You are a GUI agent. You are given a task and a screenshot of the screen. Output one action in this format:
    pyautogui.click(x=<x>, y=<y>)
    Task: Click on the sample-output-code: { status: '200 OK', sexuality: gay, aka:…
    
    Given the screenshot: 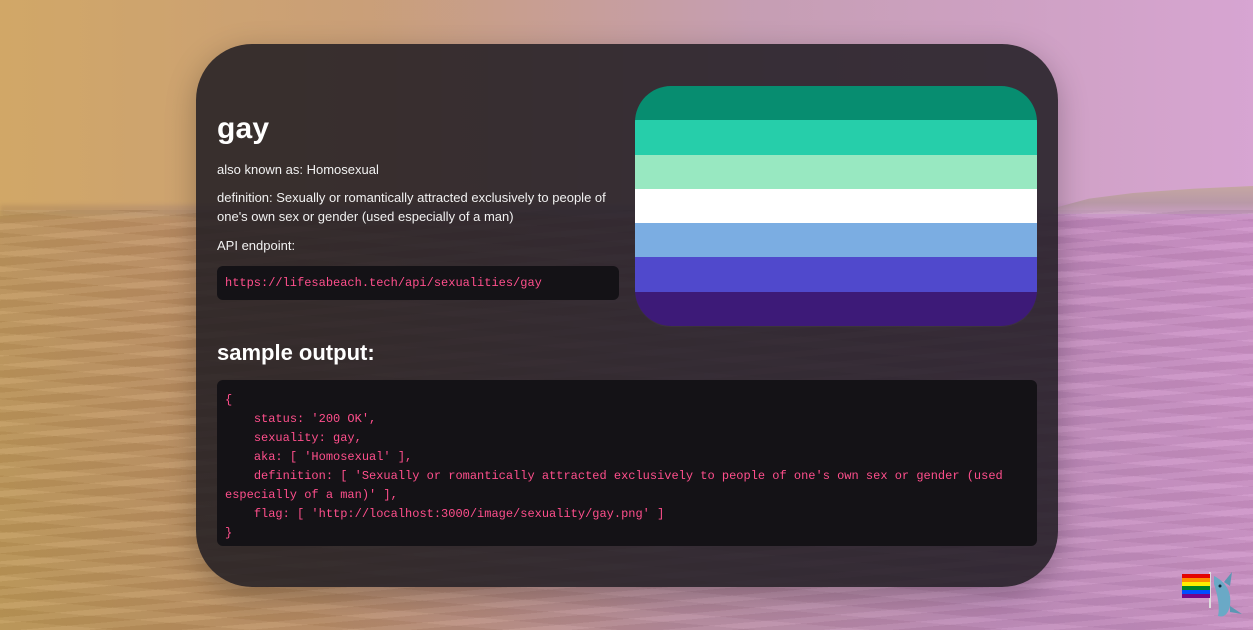 What is the action you would take?
    pyautogui.click(x=614, y=466)
    